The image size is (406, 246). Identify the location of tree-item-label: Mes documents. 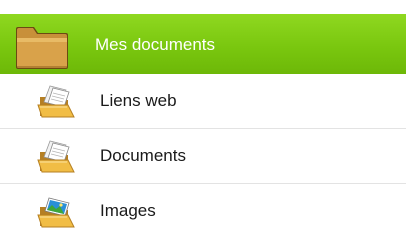
(155, 44).